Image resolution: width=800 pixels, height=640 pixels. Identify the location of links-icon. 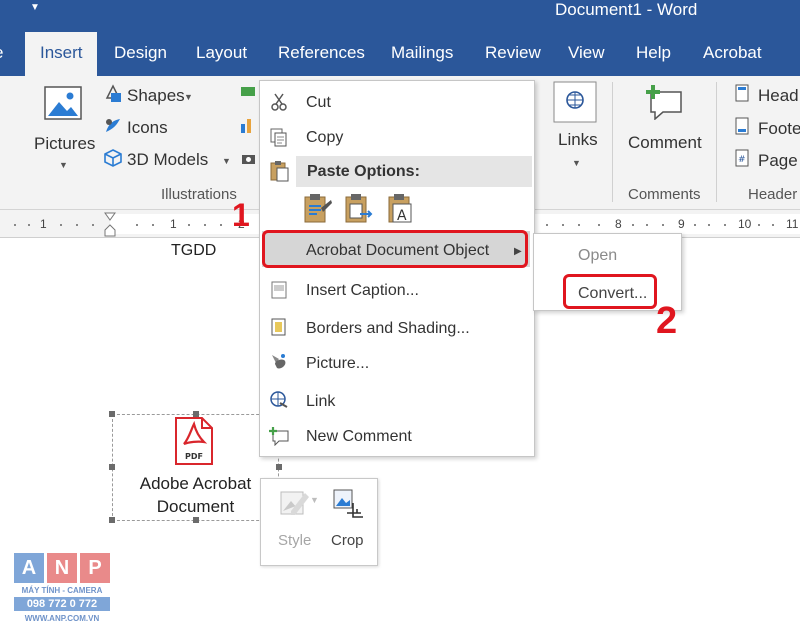
(575, 104).